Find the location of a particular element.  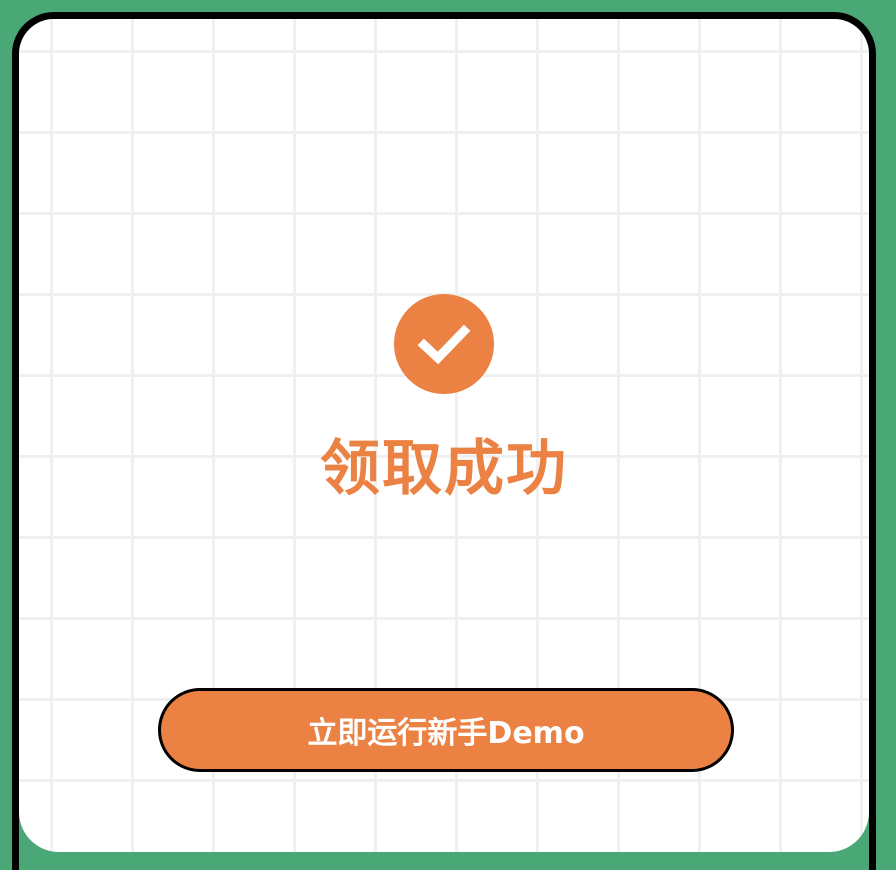

success-title: 领取成功 is located at coordinates (444, 469).